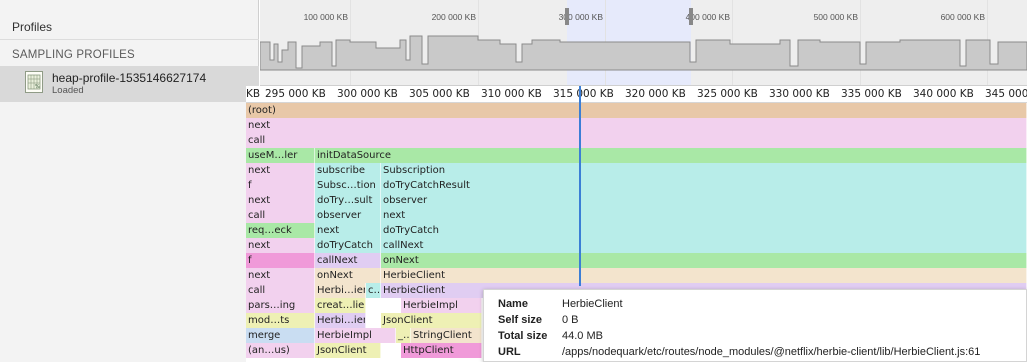  Describe the element at coordinates (446, 335) in the screenshot. I see `flame-frame: StringClient` at that location.